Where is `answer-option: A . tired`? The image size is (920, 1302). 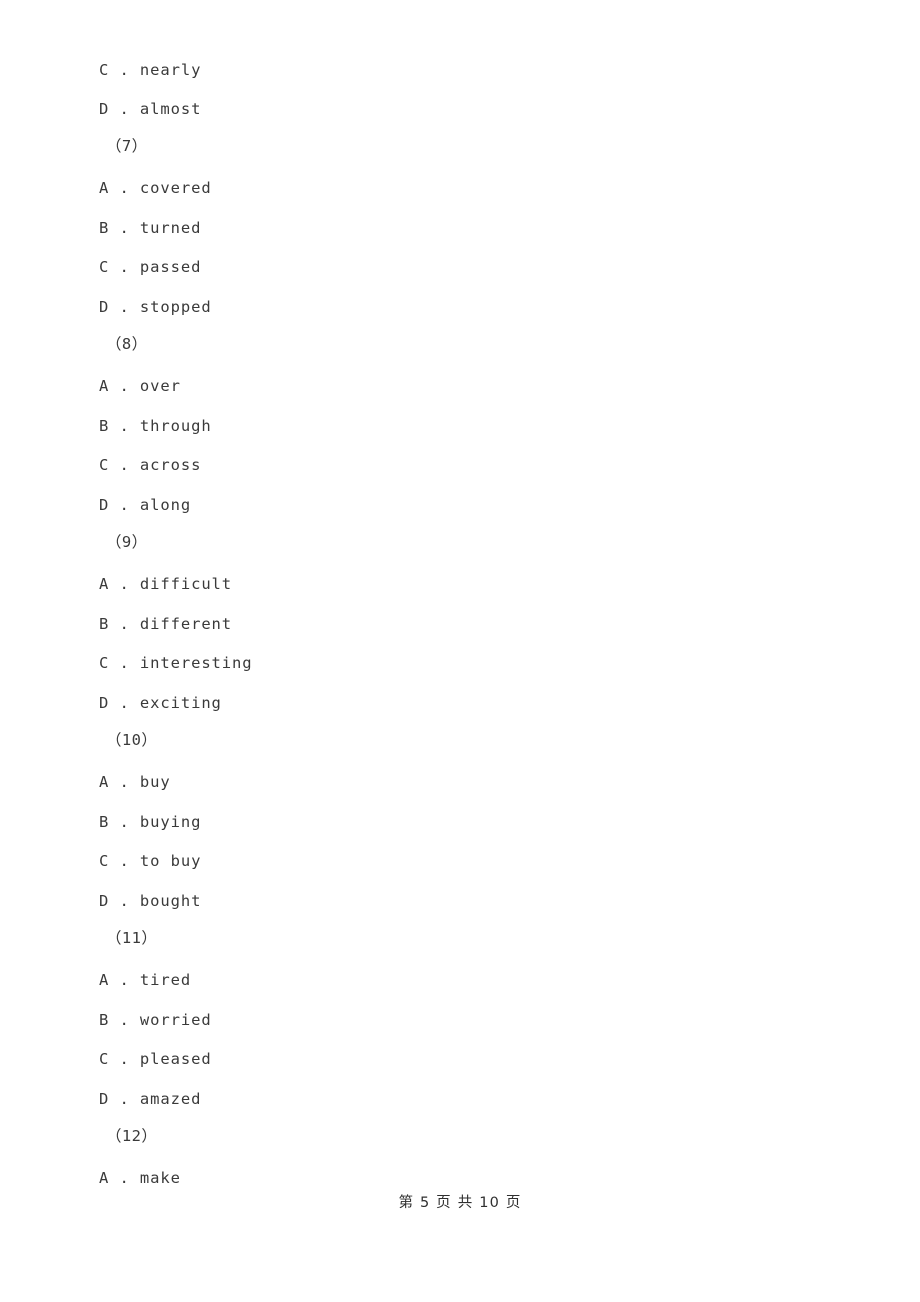
answer-option: A . tired is located at coordinates (145, 980).